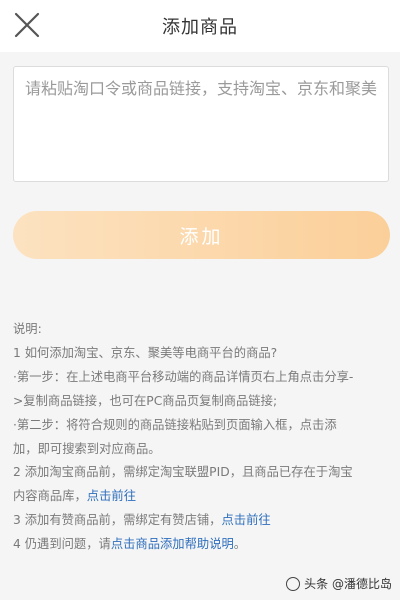  I want to click on watermark-logo-icon, so click(293, 583).